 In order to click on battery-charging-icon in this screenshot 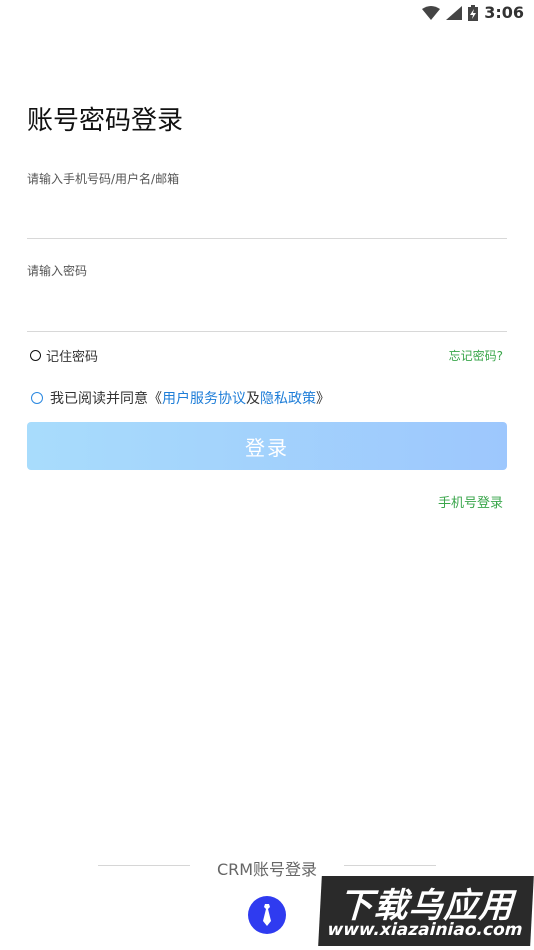, I will do `click(473, 12)`.